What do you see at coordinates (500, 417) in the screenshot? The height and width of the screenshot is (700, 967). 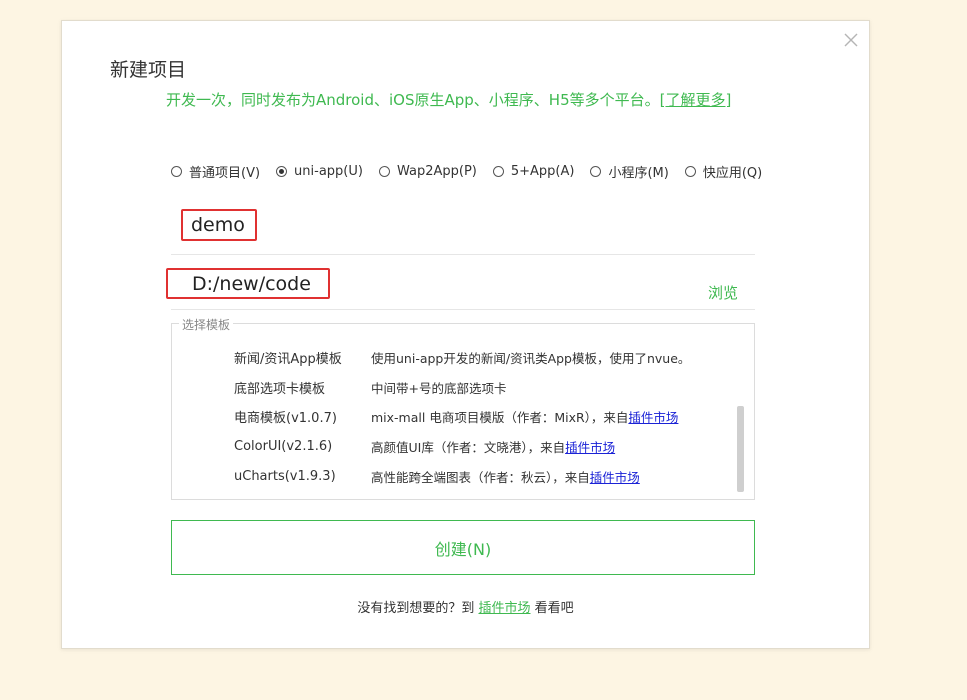 I see `template-desc-text: mix-mall 电商项目模版（作者：MixR），来自` at bounding box center [500, 417].